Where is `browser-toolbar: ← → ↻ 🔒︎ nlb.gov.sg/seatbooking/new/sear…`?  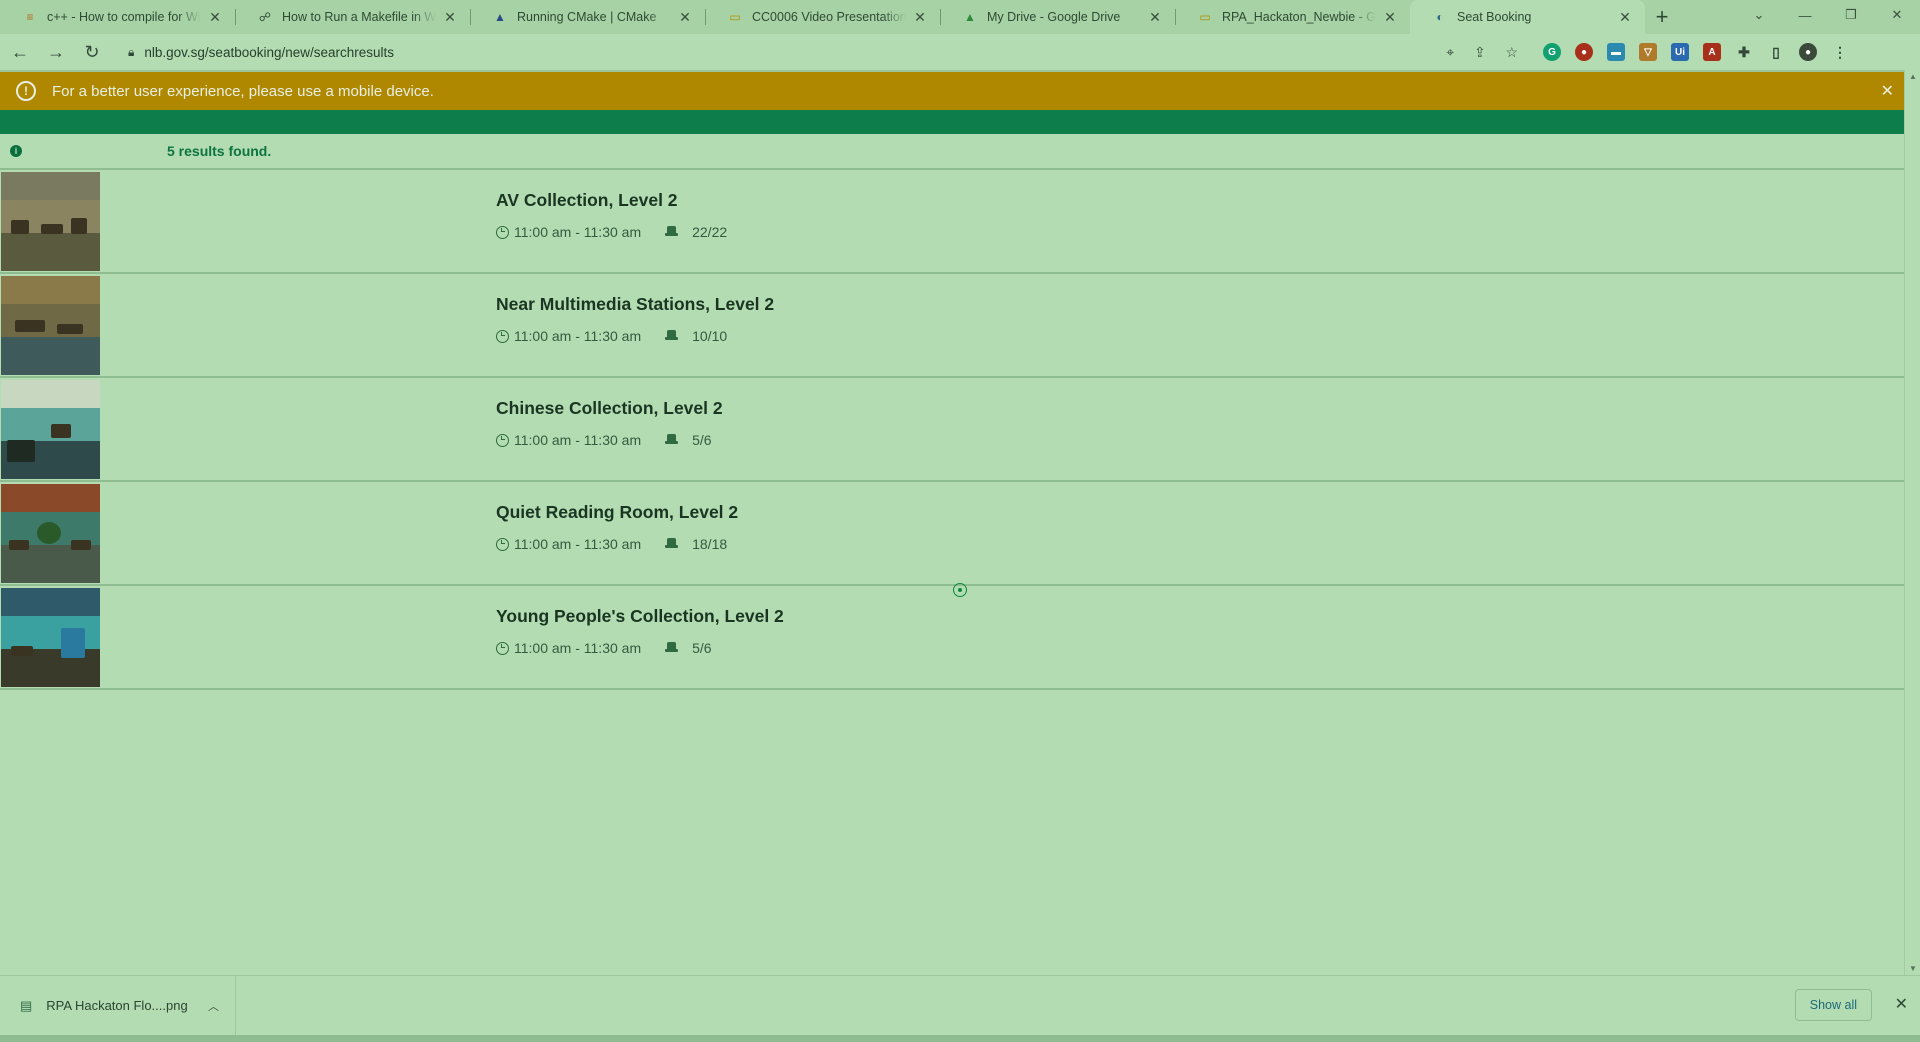
browser-toolbar: ← → ↻ 🔒︎ nlb.gov.sg/seatbooking/new/sear… is located at coordinates (960, 52).